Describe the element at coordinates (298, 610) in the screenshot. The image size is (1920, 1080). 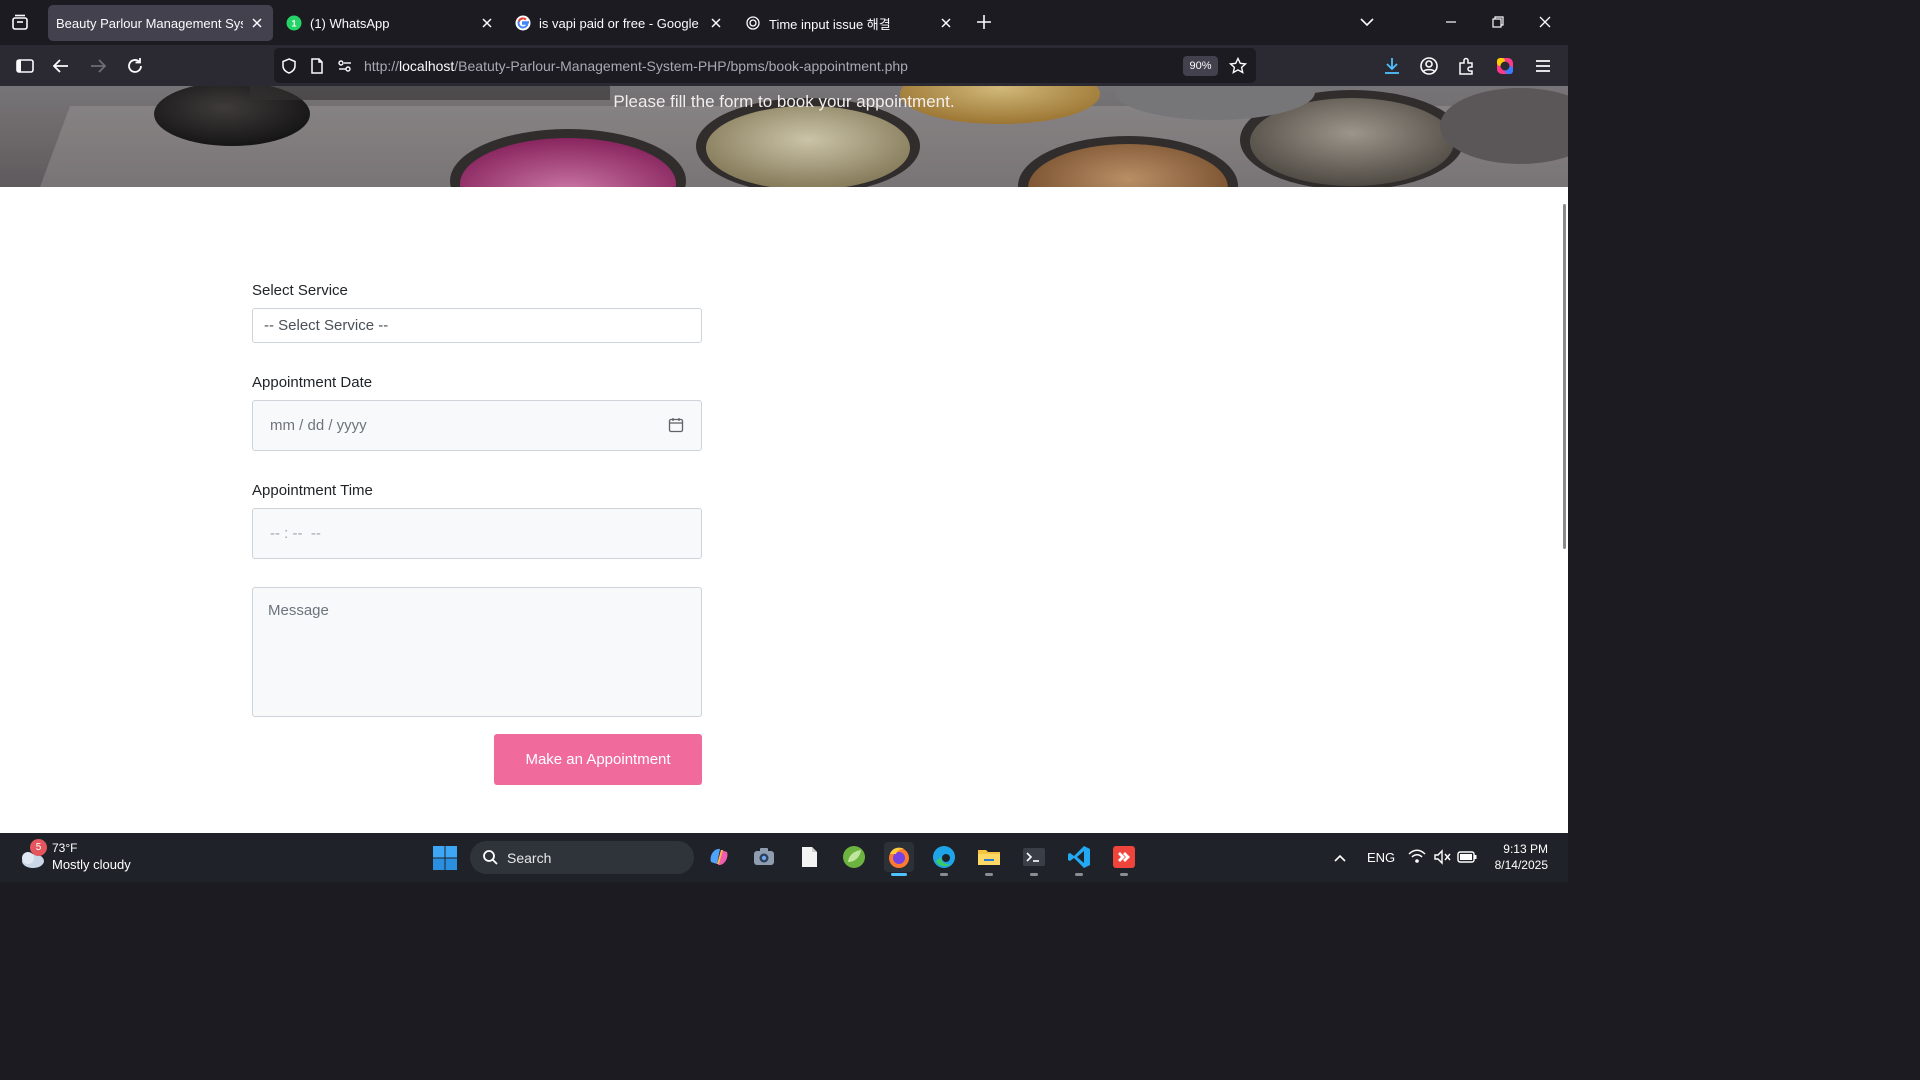
I see `message-placeholder: Message` at that location.